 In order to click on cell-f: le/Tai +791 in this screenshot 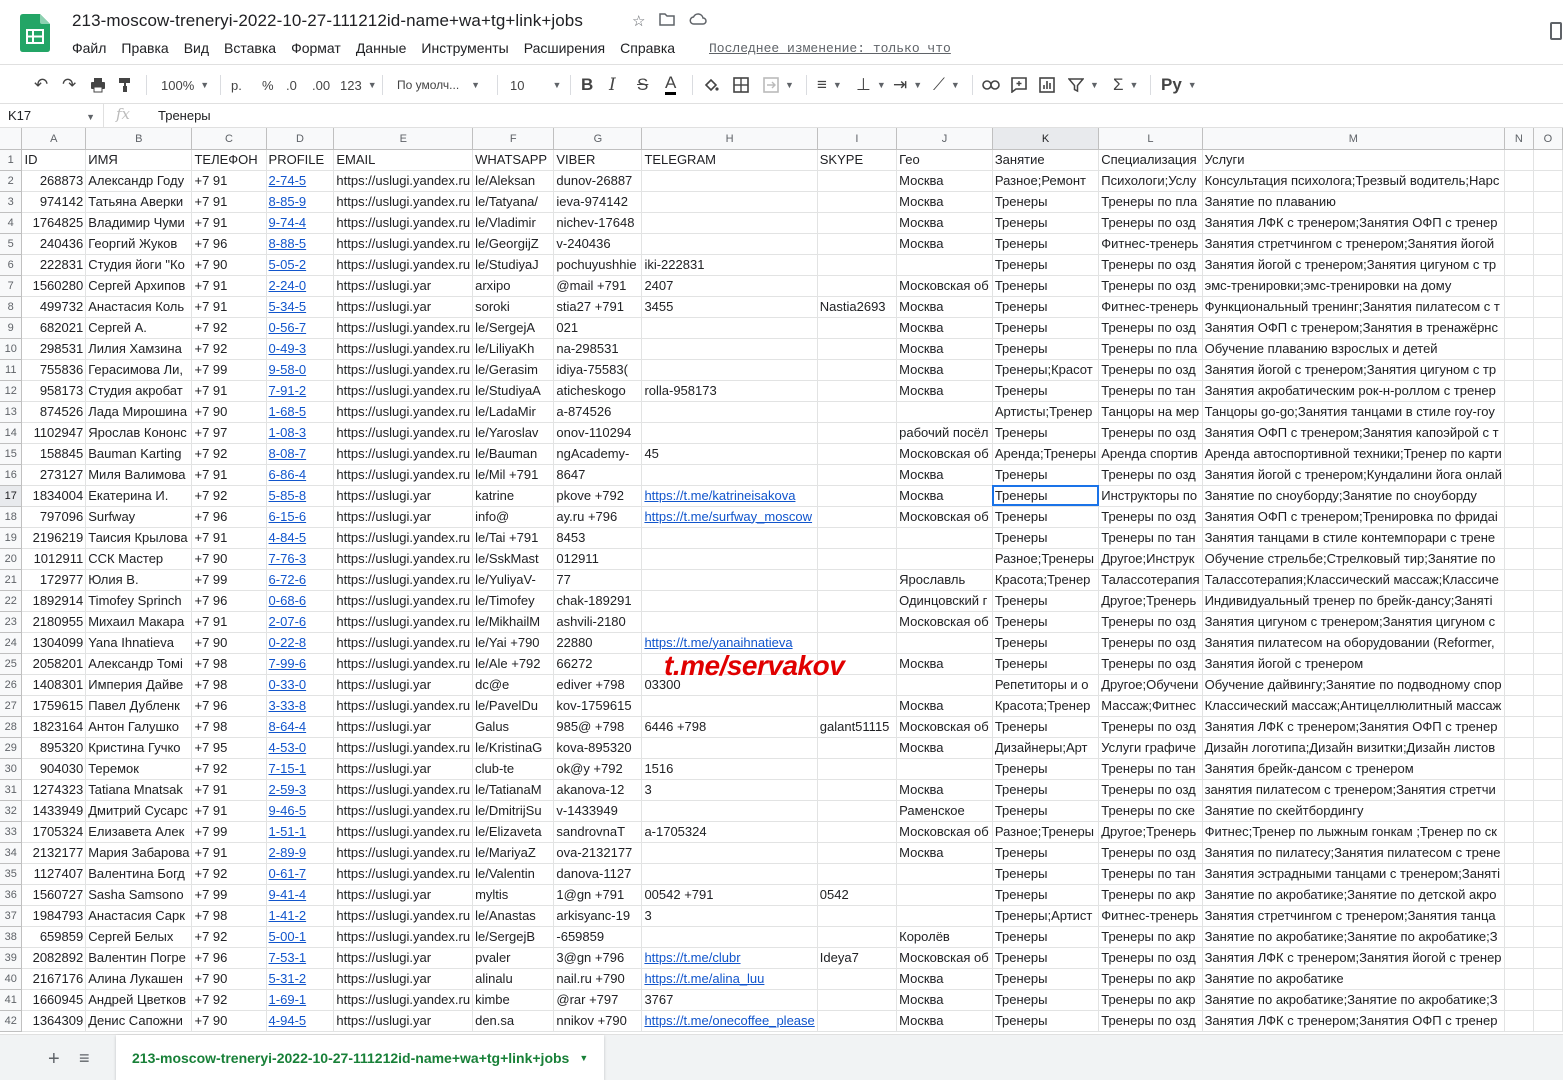, I will do `click(513, 538)`.